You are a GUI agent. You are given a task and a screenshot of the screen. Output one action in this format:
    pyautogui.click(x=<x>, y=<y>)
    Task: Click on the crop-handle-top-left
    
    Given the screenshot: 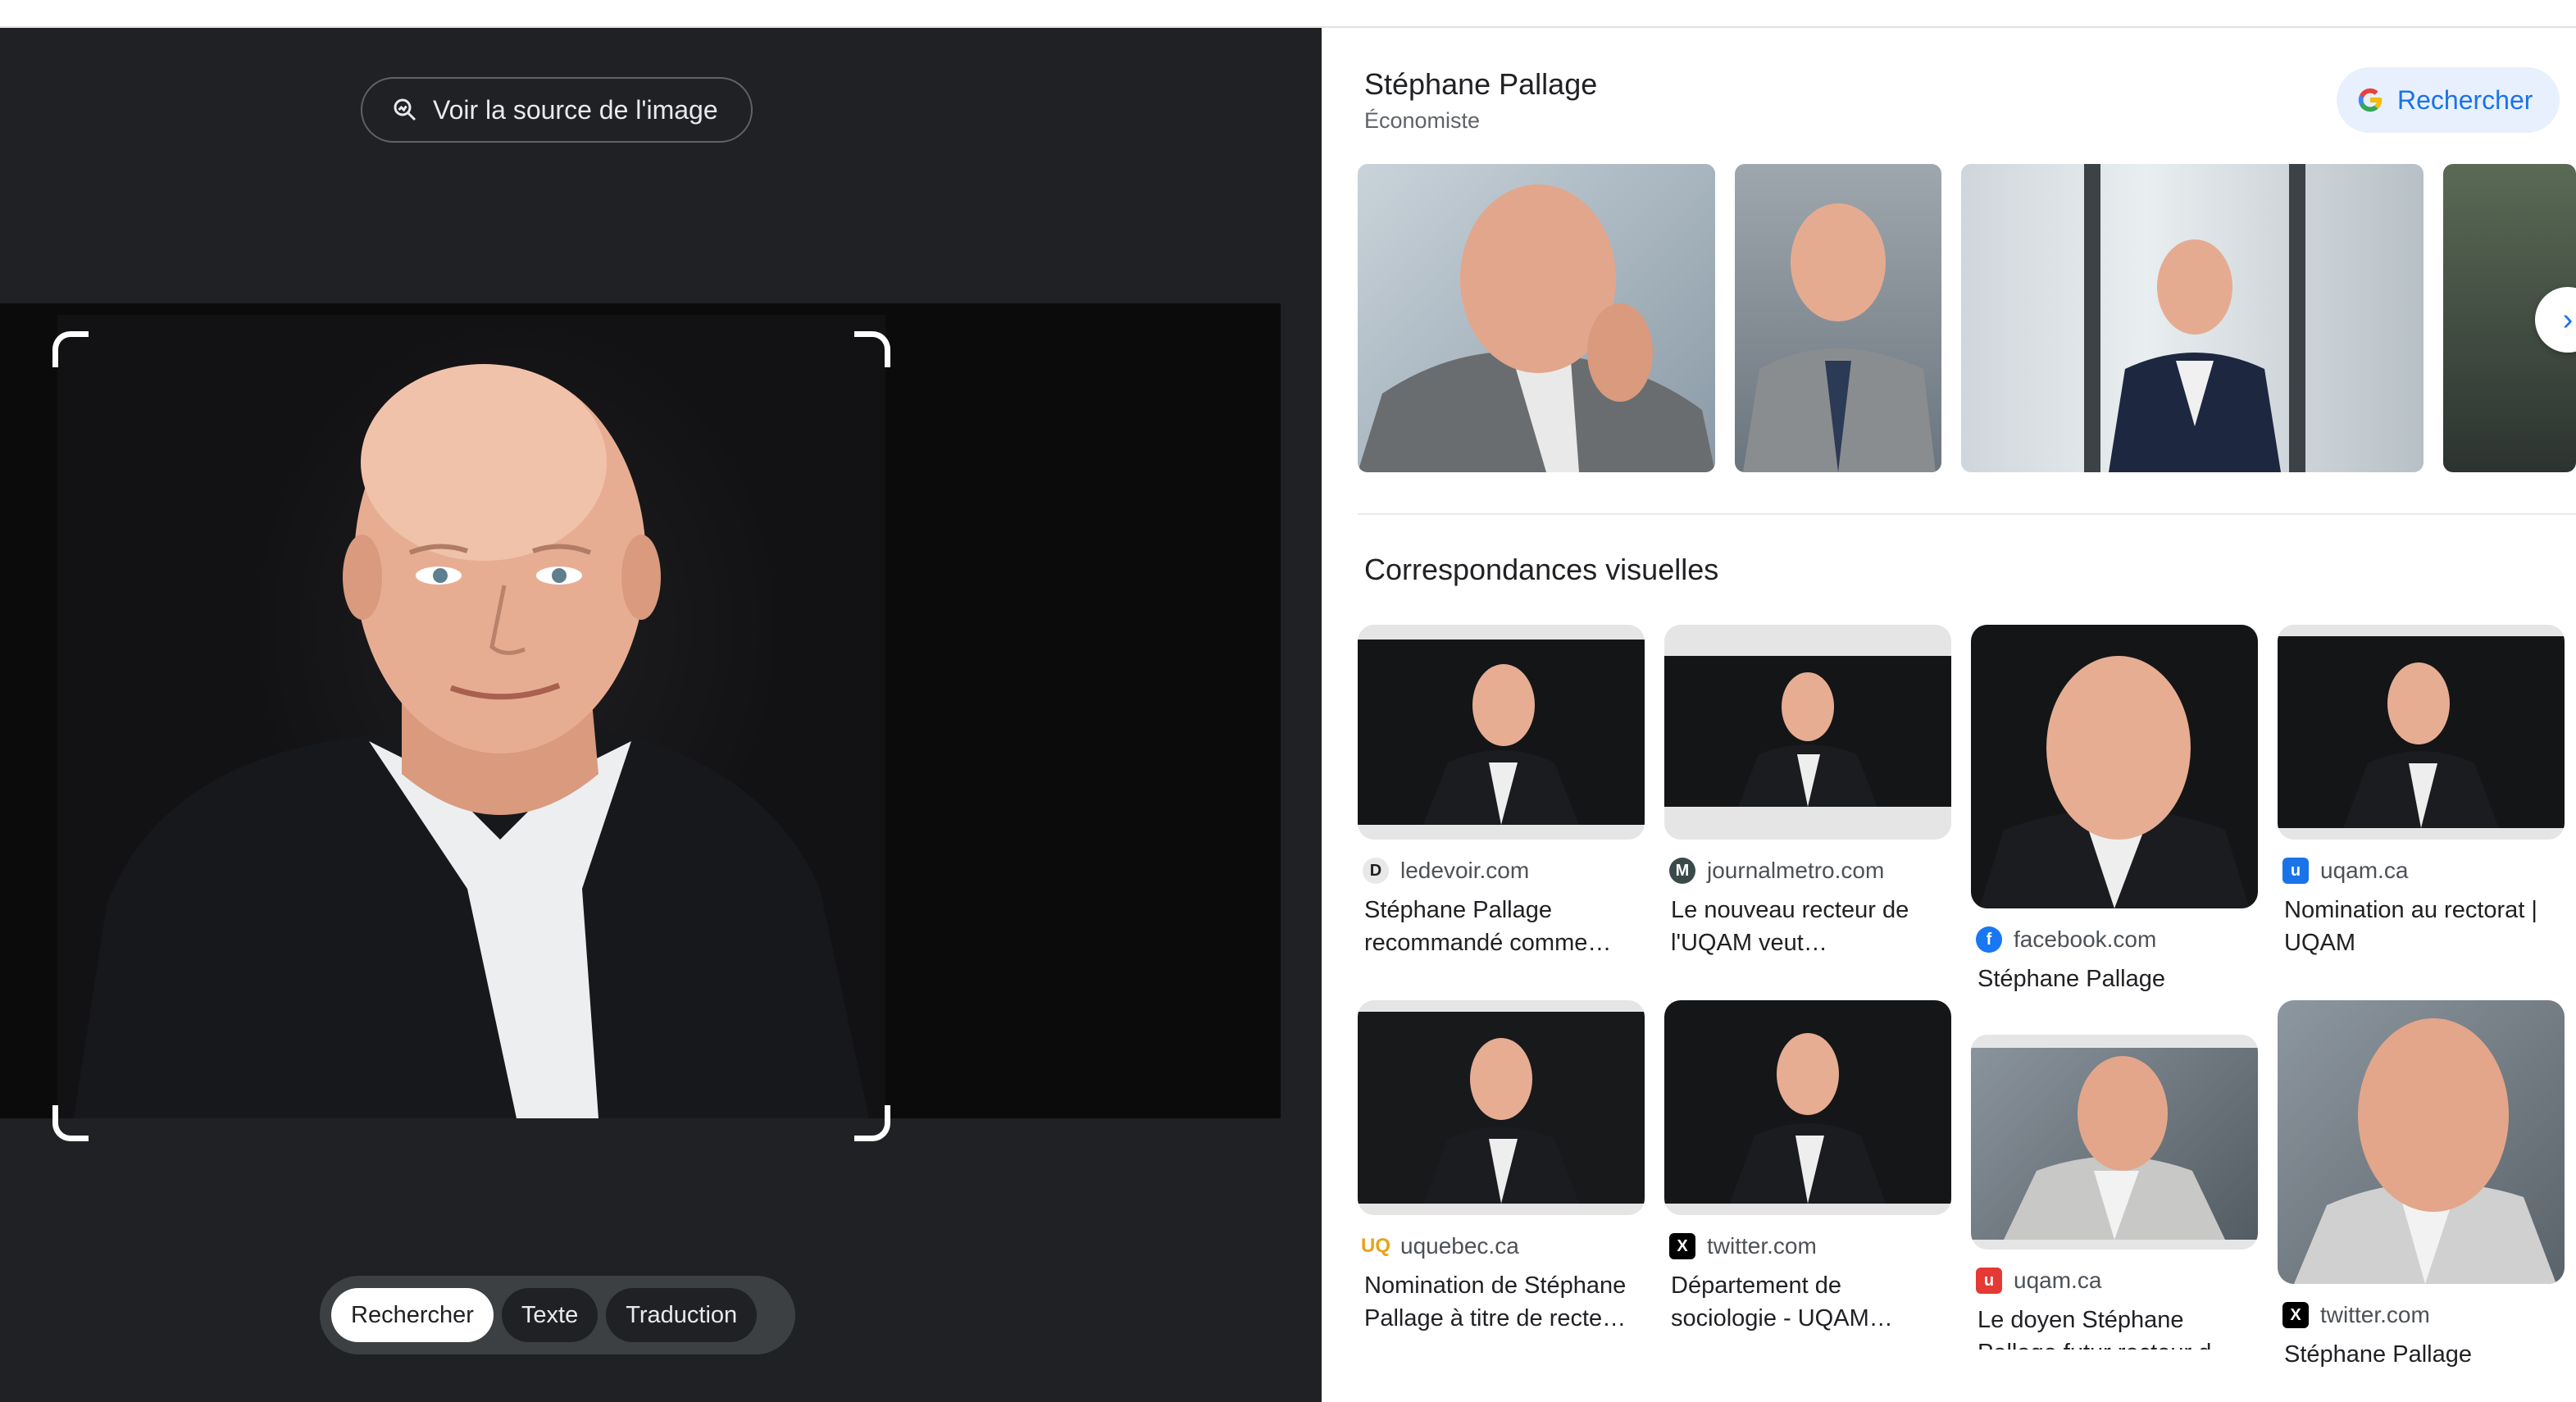 What is the action you would take?
    pyautogui.click(x=71, y=349)
    